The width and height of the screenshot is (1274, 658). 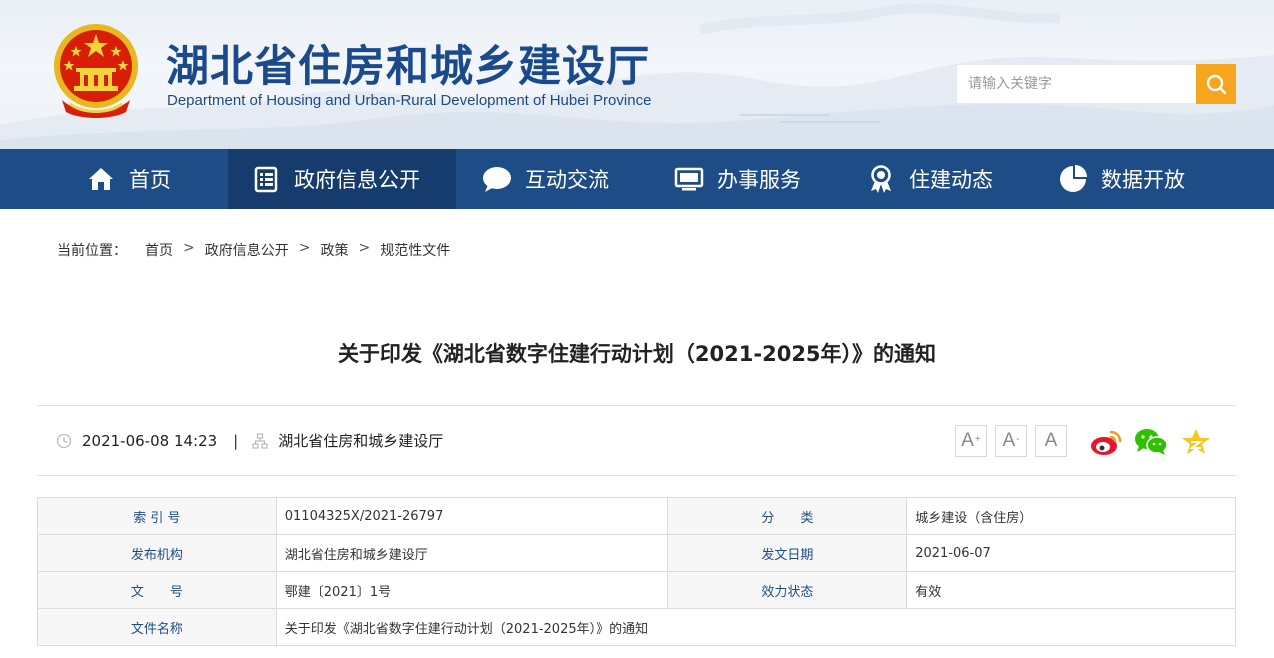 I want to click on article-source: 湖北省住房和城乡建设厅, so click(x=361, y=441).